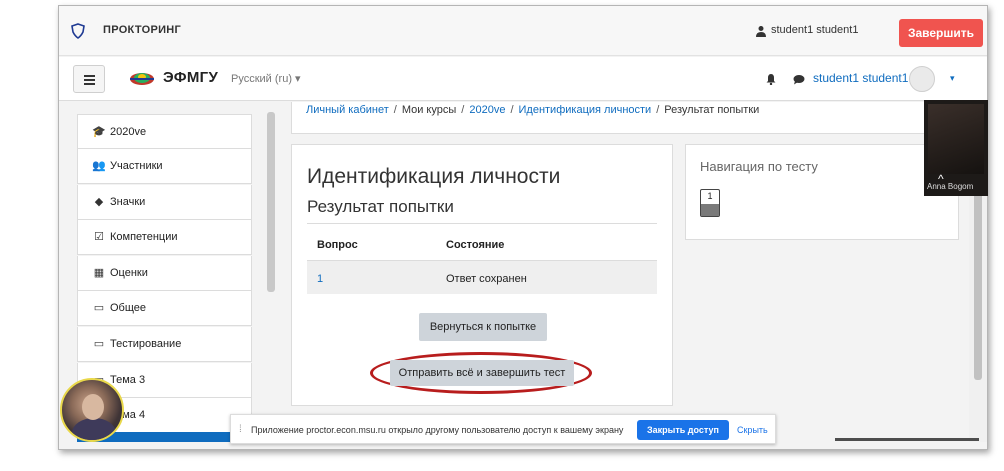  I want to click on webcam-person-body, so click(94, 429).